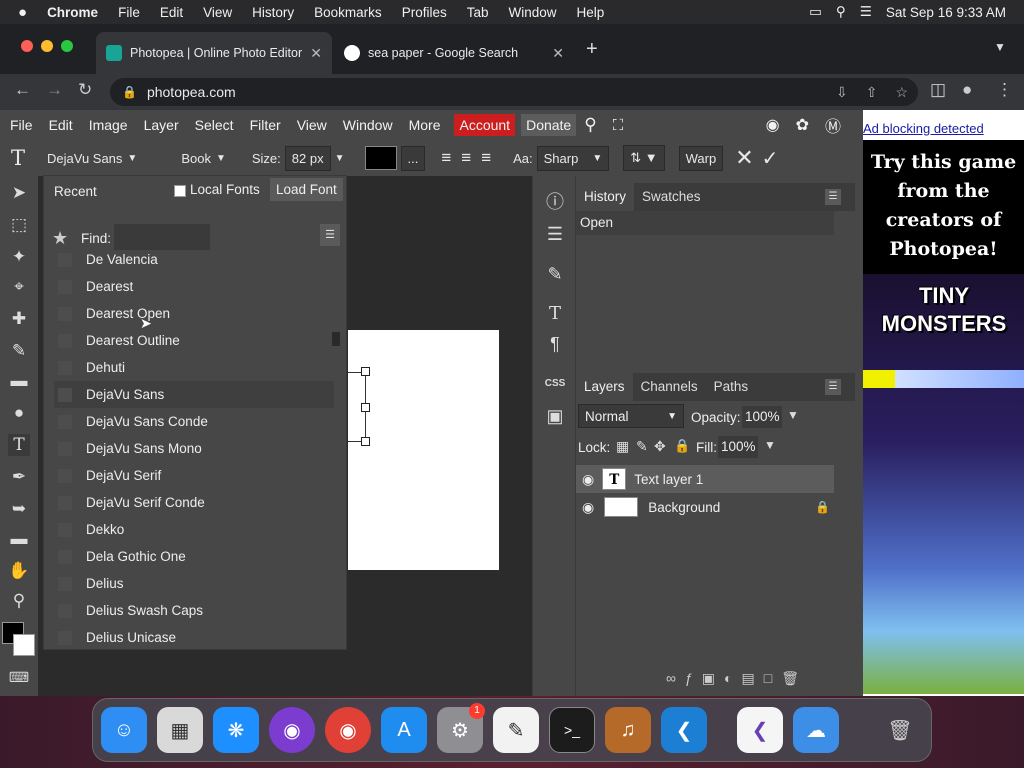 The height and width of the screenshot is (768, 1024). Describe the element at coordinates (348, 12) in the screenshot. I see `menu-bookmarks: Bookmarks` at that location.